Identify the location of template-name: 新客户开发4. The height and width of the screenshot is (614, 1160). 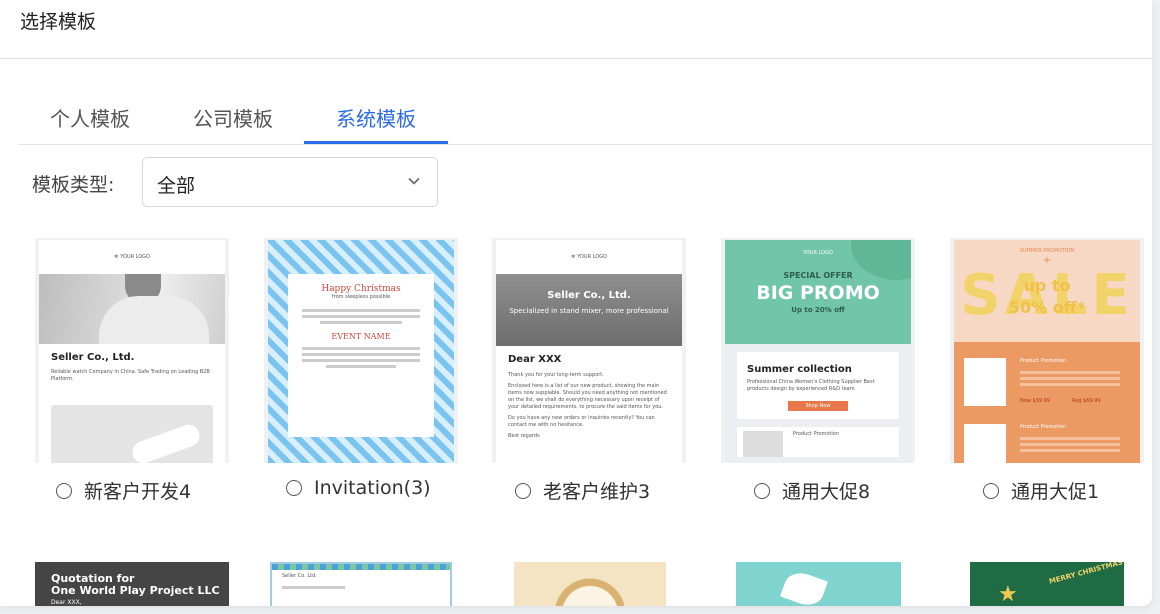
(138, 492).